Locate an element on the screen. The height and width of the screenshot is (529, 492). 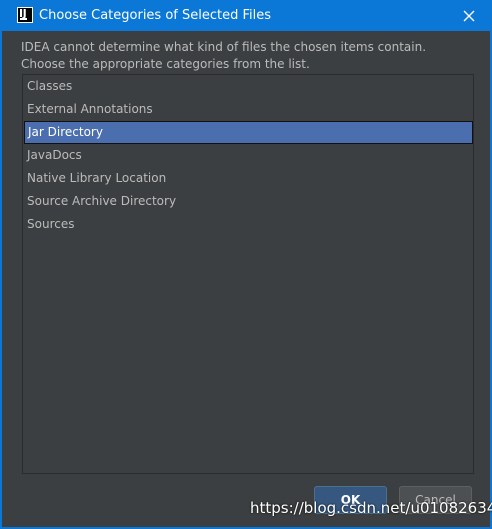
title-bar: IJ Choose Categories of Selected Files is located at coordinates (246, 15).